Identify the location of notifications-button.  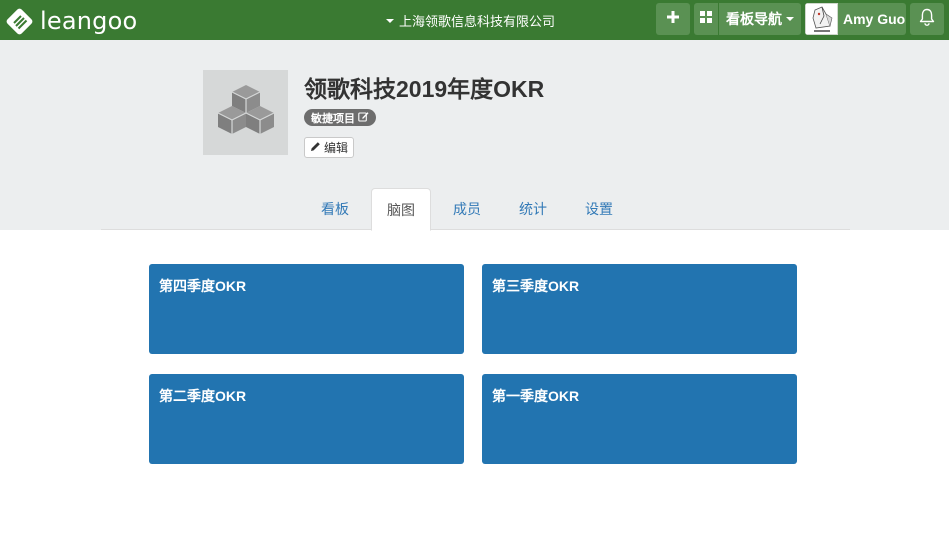
(927, 19).